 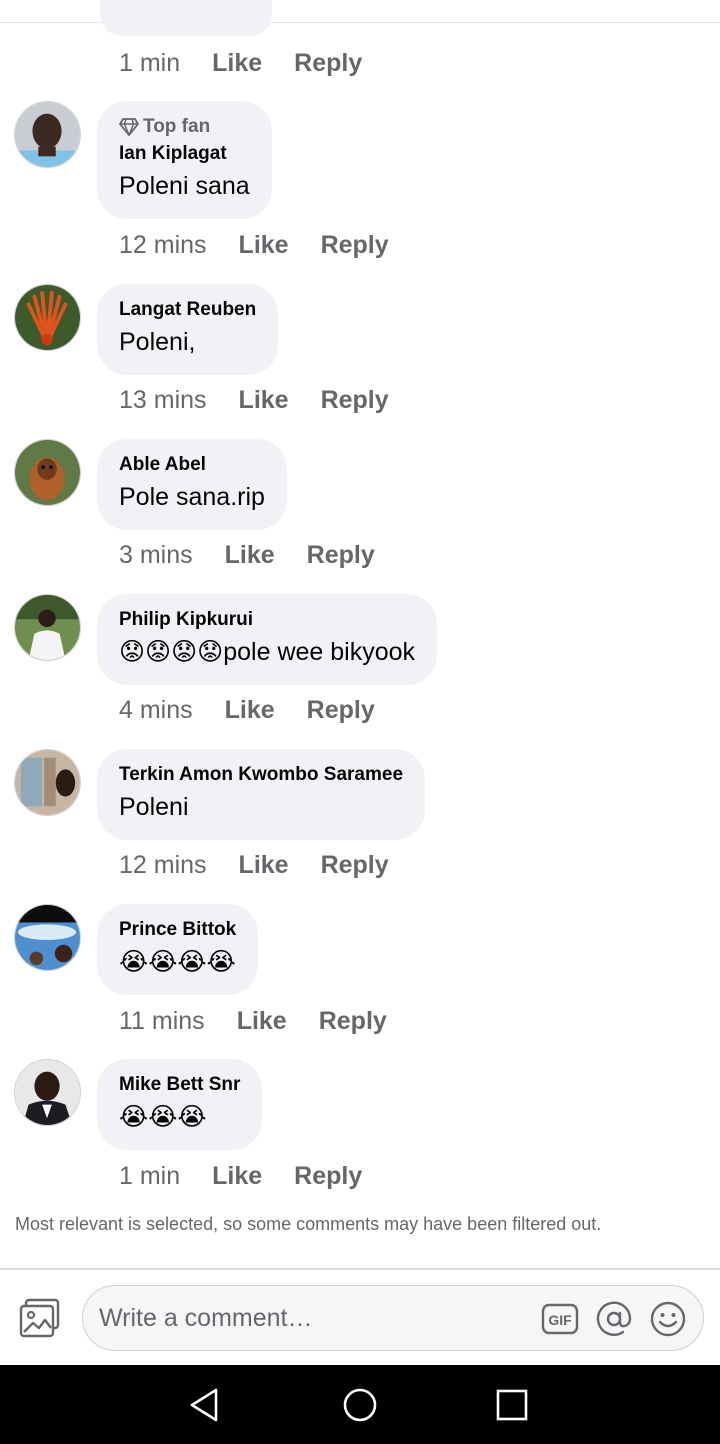 What do you see at coordinates (192, 465) in the screenshot?
I see `commenter-name: Able Abel` at bounding box center [192, 465].